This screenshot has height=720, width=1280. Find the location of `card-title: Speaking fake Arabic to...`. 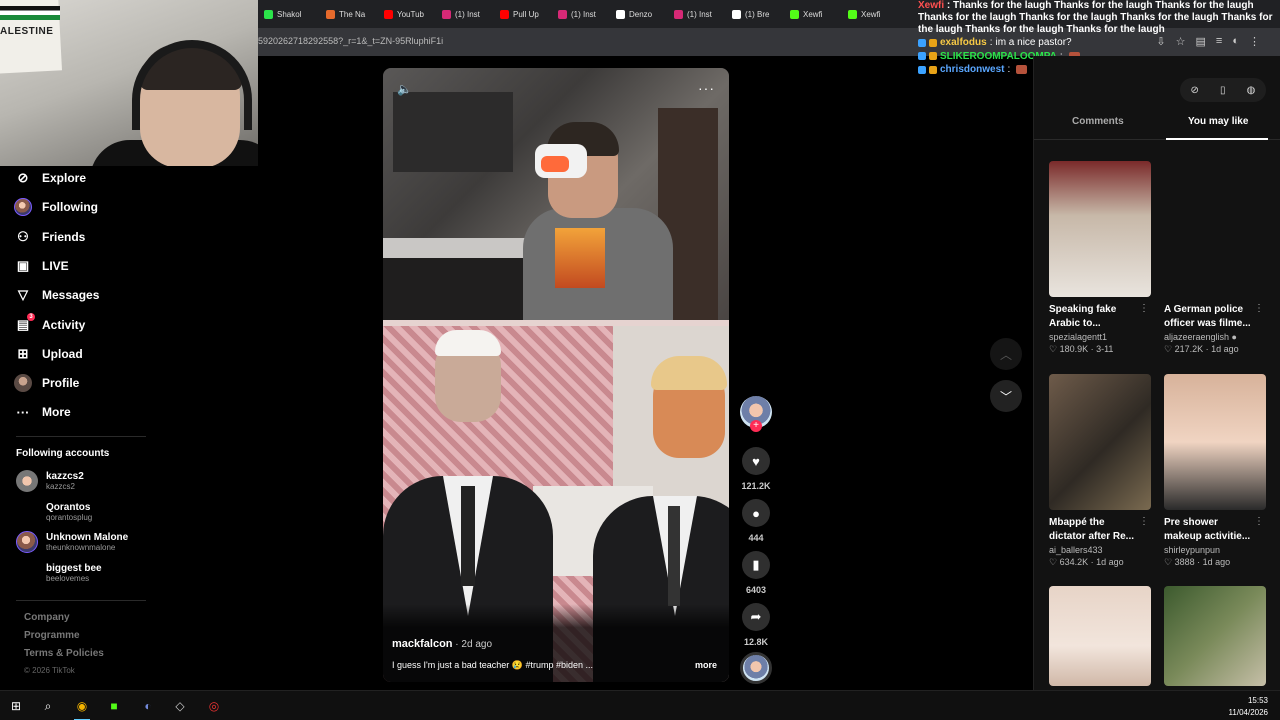

card-title: Speaking fake Arabic to... is located at coordinates (1095, 317).